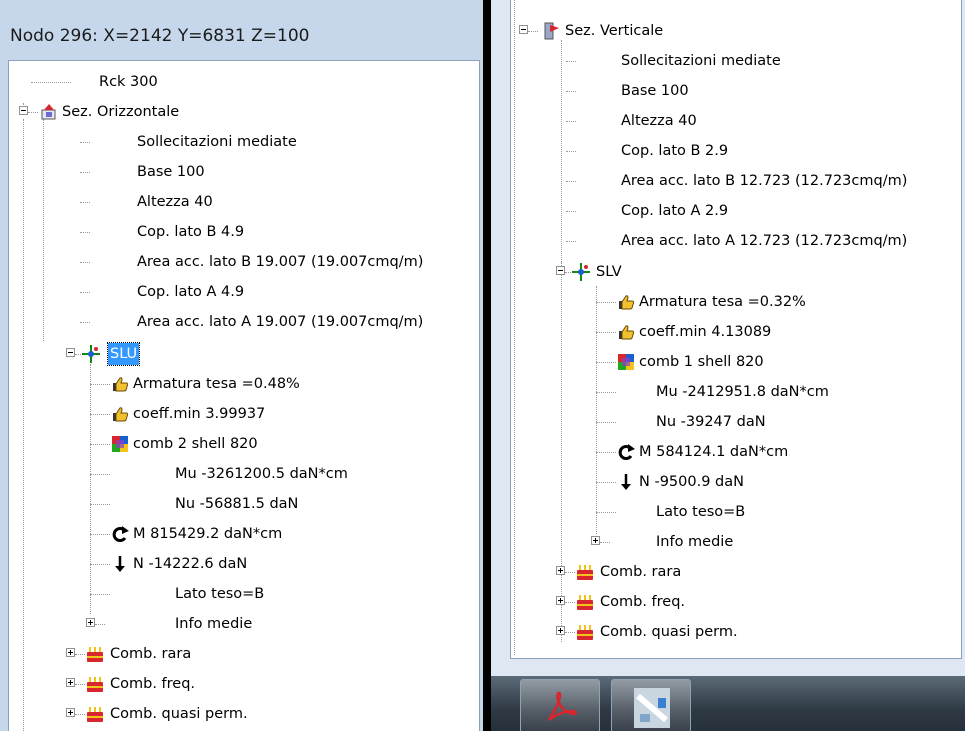  I want to click on tree-item-label: Cop. lato B 2.9, so click(675, 151).